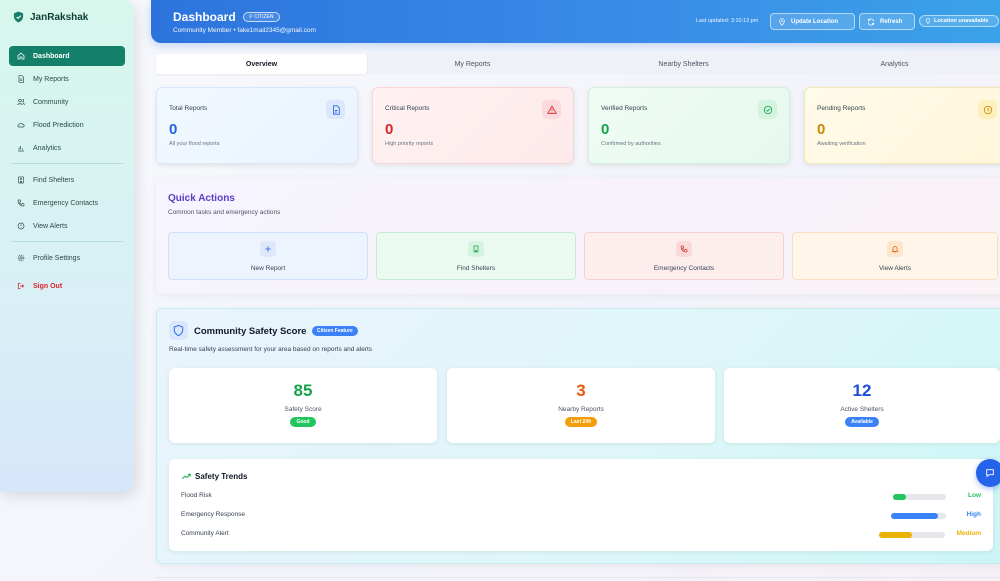 The height and width of the screenshot is (581, 1000). What do you see at coordinates (581, 422) in the screenshot?
I see `metric-badge: Last 24h` at bounding box center [581, 422].